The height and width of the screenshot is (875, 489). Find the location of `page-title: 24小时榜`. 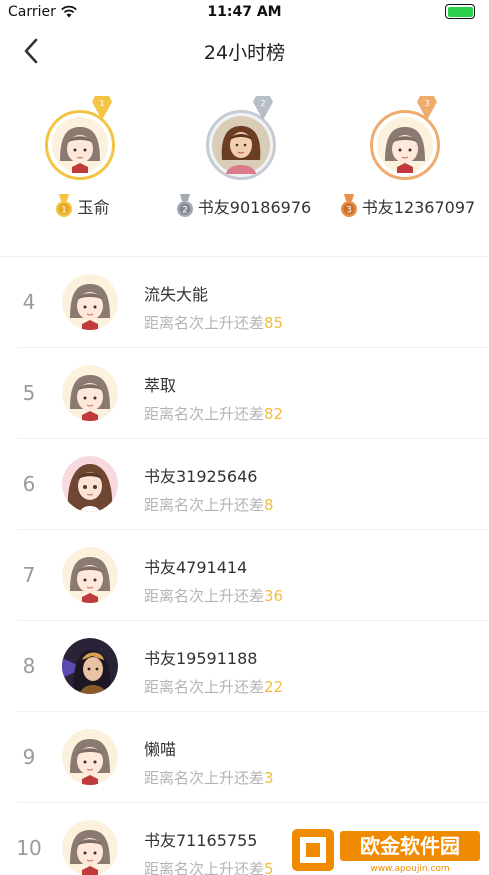

page-title: 24小时榜 is located at coordinates (244, 53).